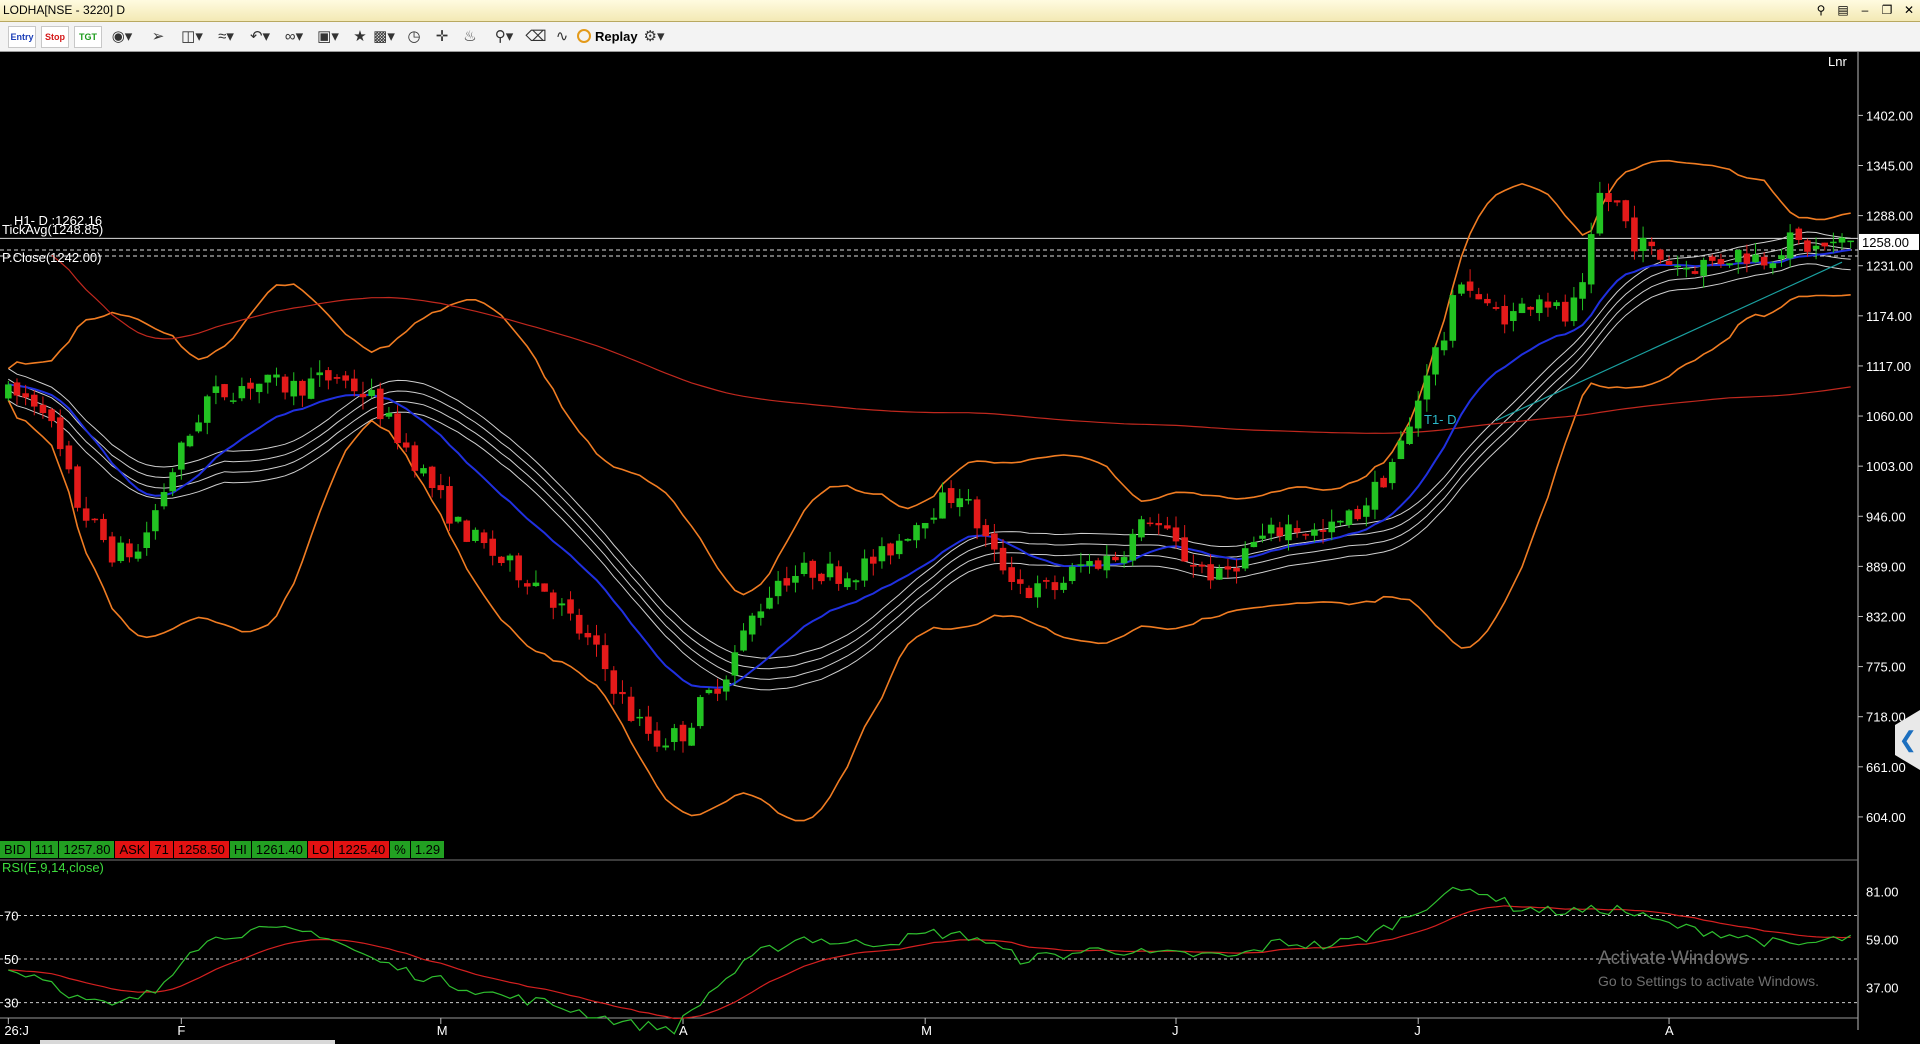 The image size is (1920, 1044). I want to click on minimize-icon: –, so click(1865, 10).